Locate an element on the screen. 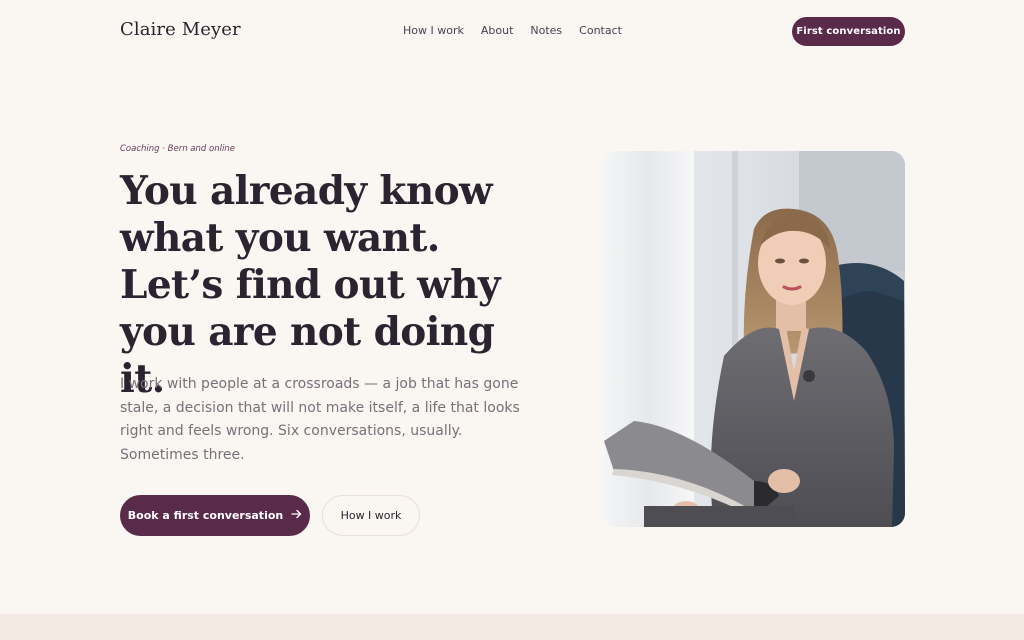  first-conversation-button: First conversation is located at coordinates (848, 31).